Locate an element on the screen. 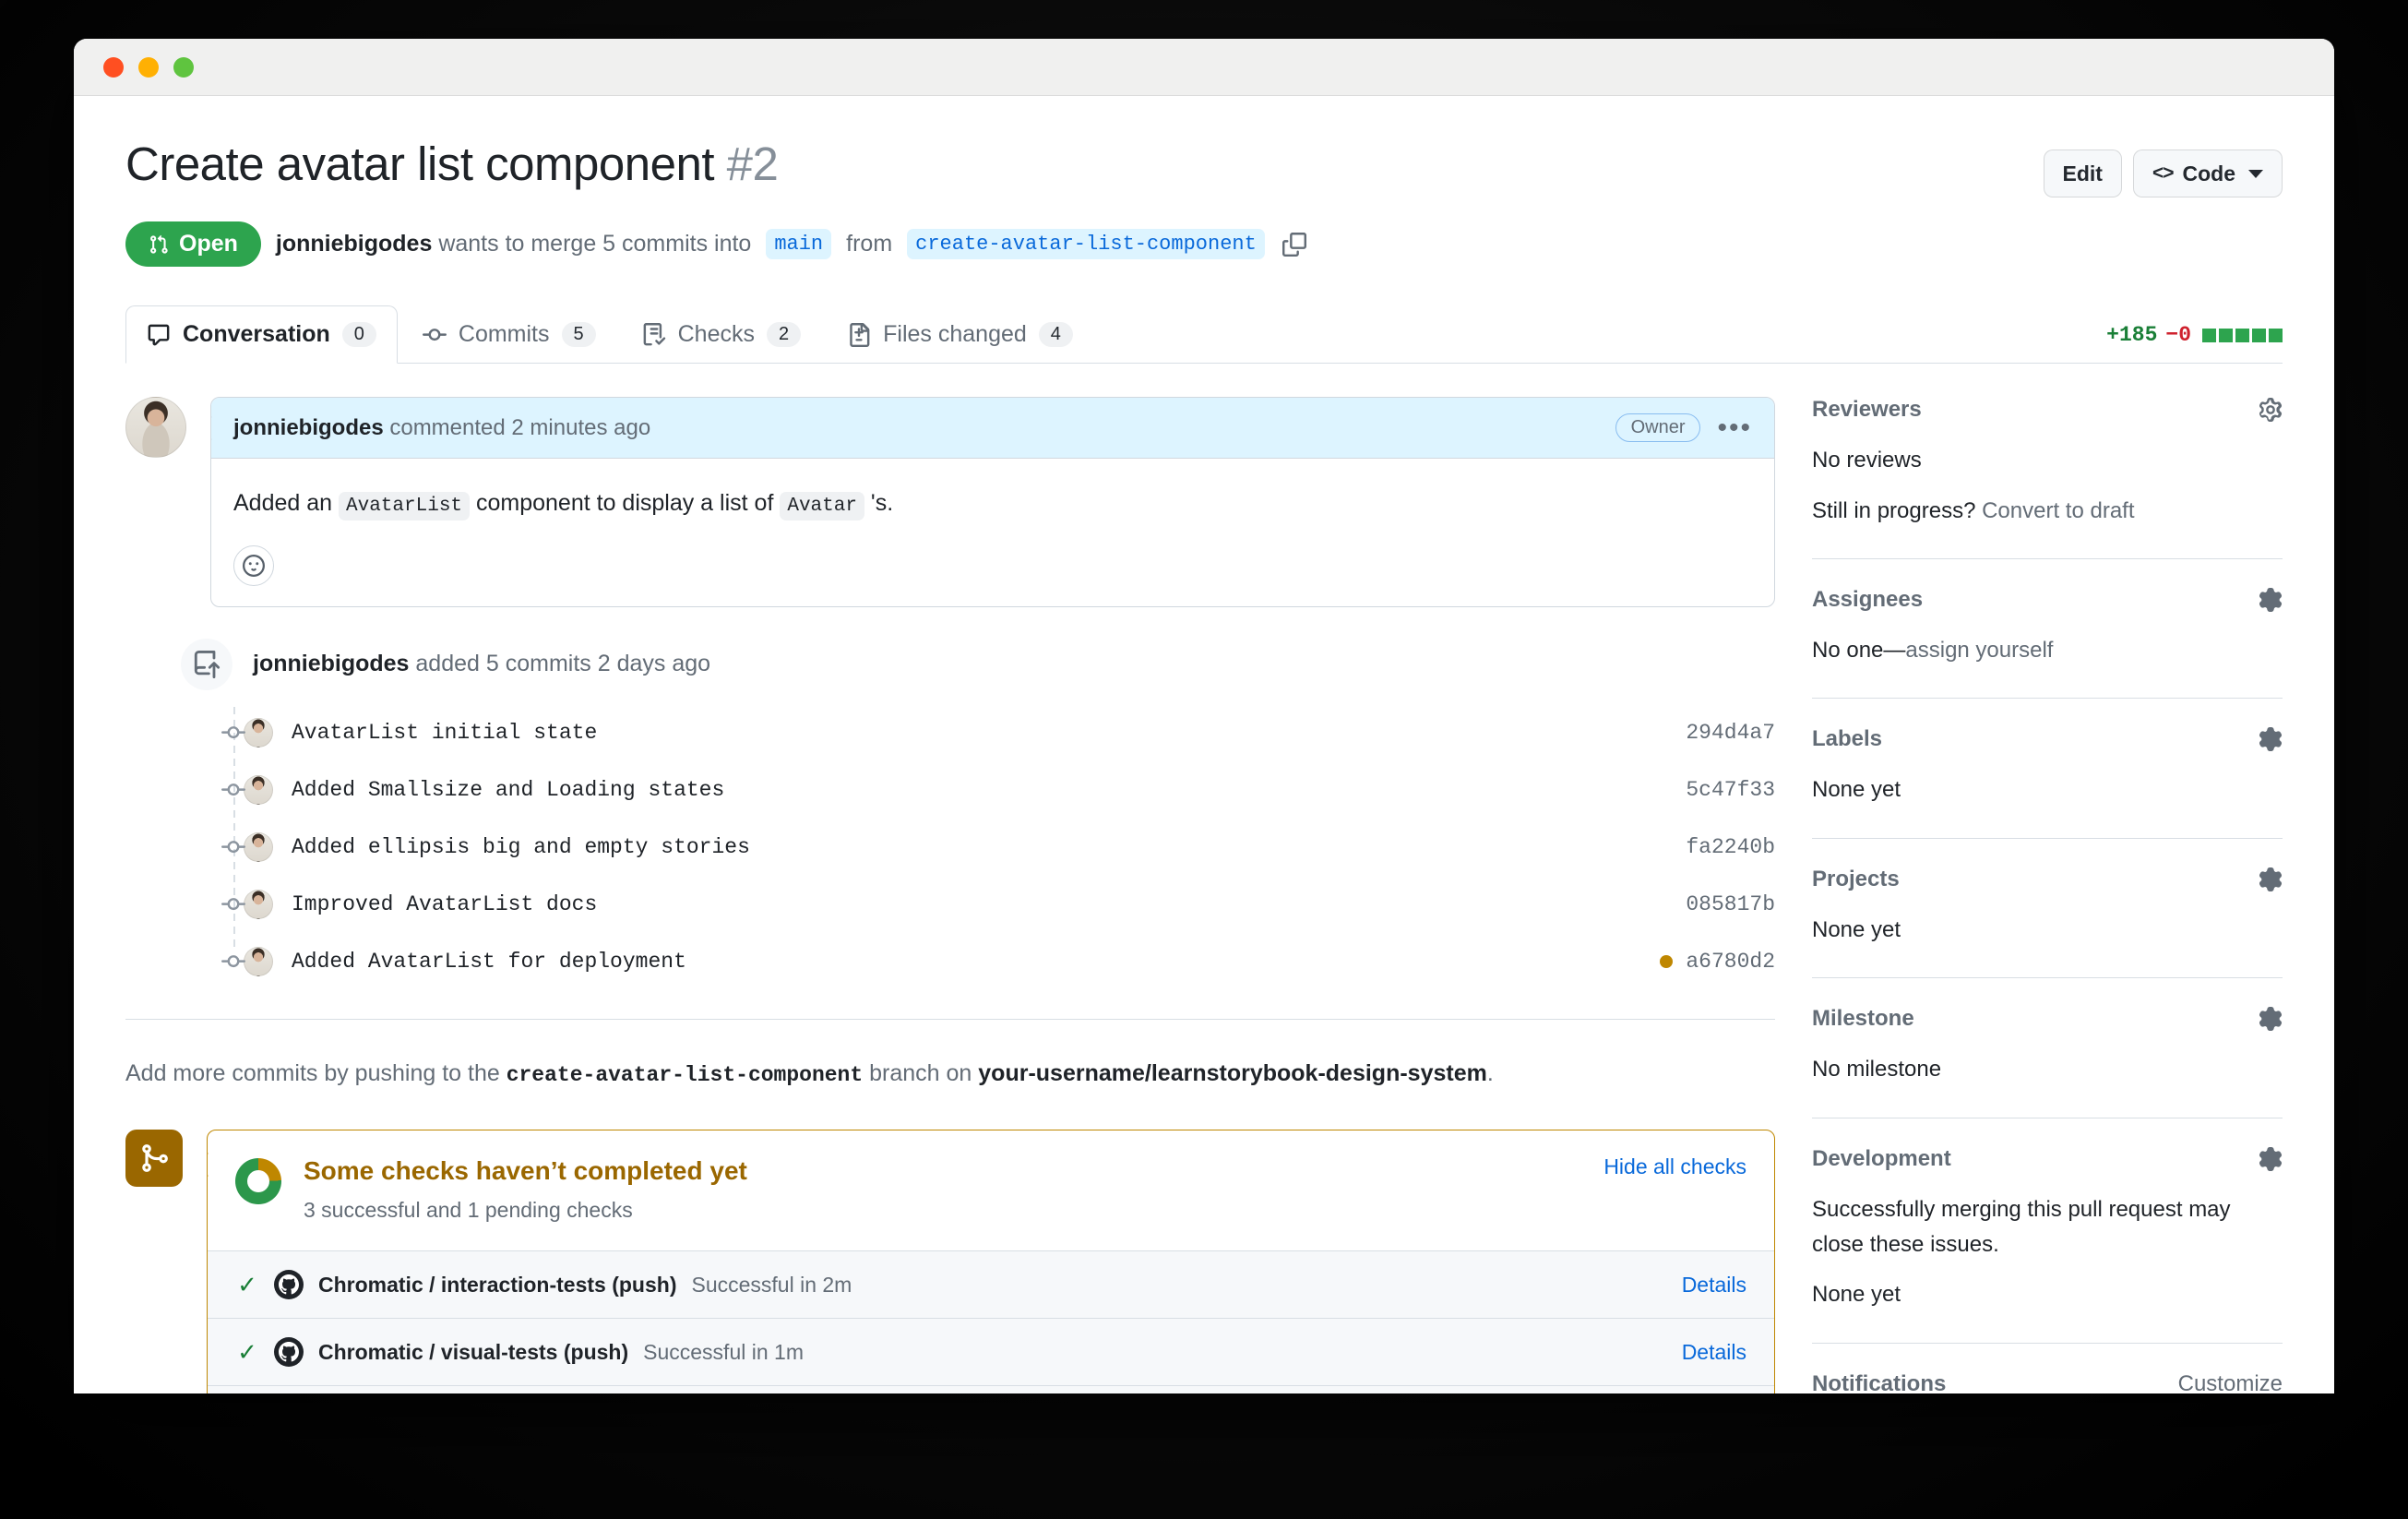  tab-checks-count: 2 is located at coordinates (784, 335).